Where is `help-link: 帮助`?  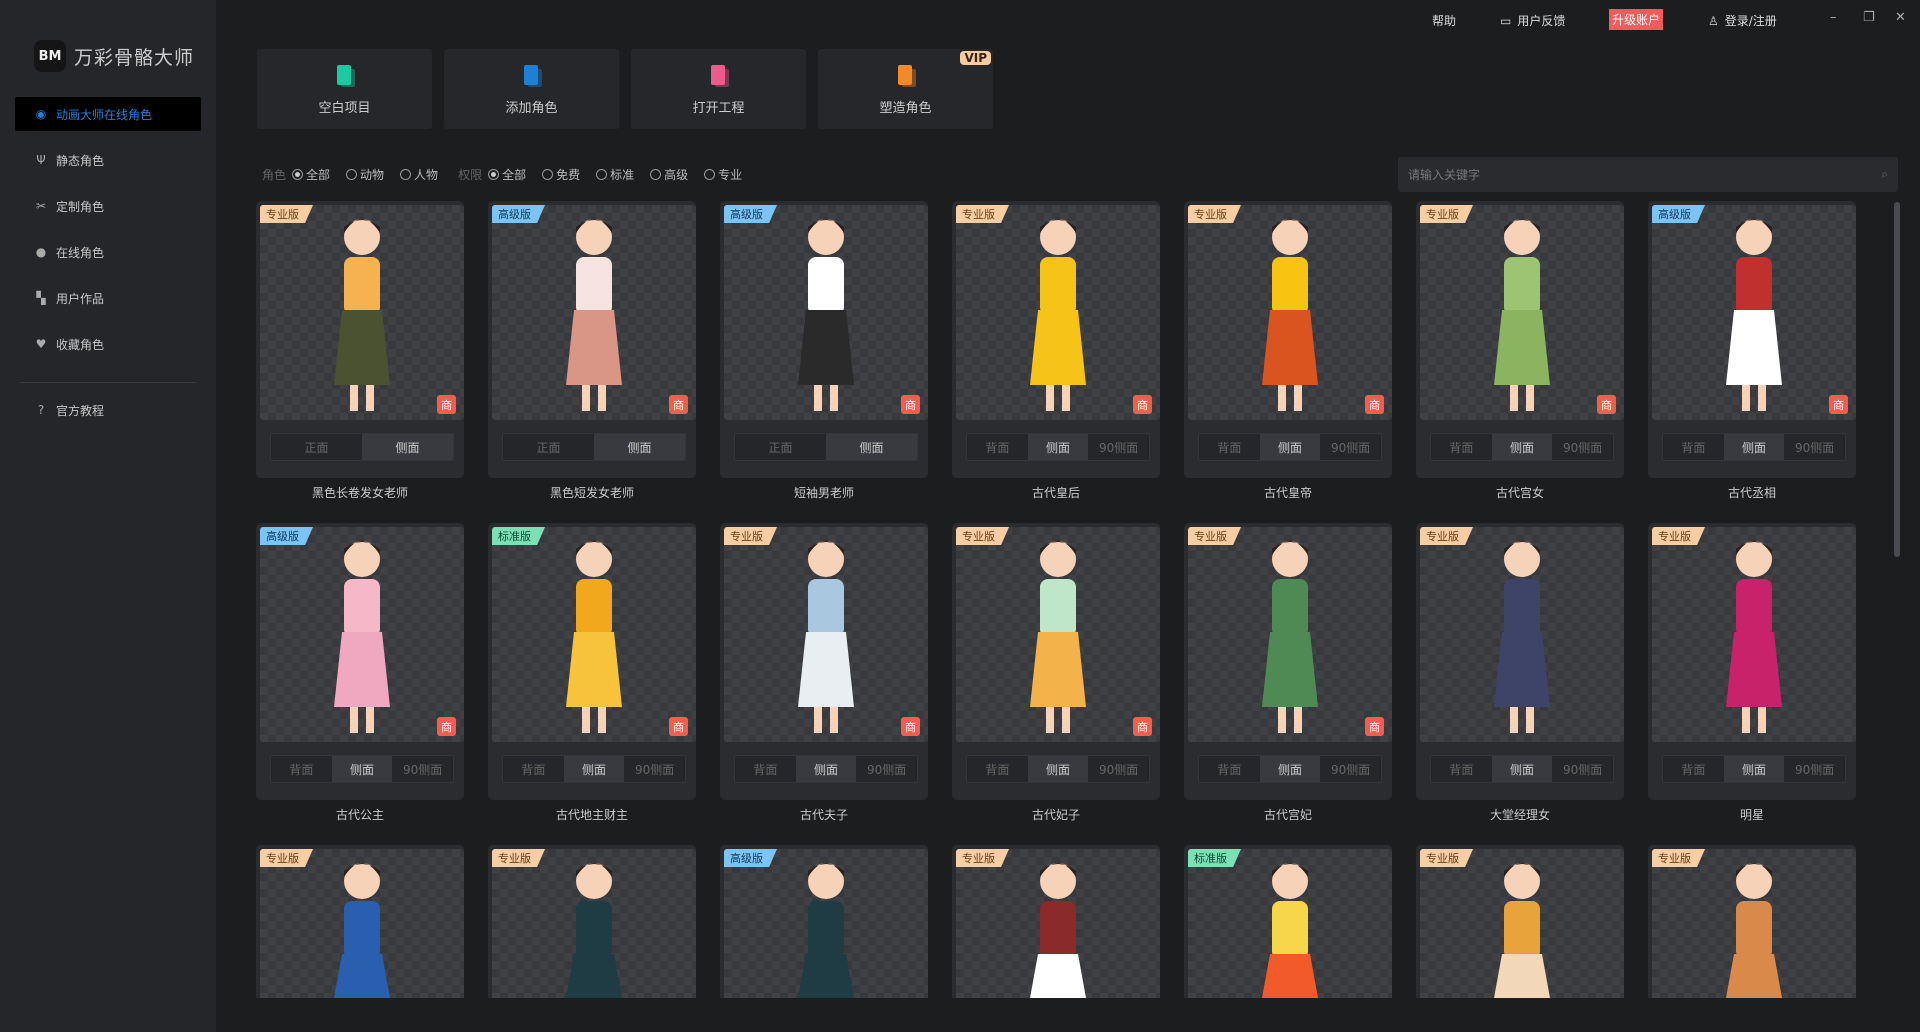 help-link: 帮助 is located at coordinates (1444, 20).